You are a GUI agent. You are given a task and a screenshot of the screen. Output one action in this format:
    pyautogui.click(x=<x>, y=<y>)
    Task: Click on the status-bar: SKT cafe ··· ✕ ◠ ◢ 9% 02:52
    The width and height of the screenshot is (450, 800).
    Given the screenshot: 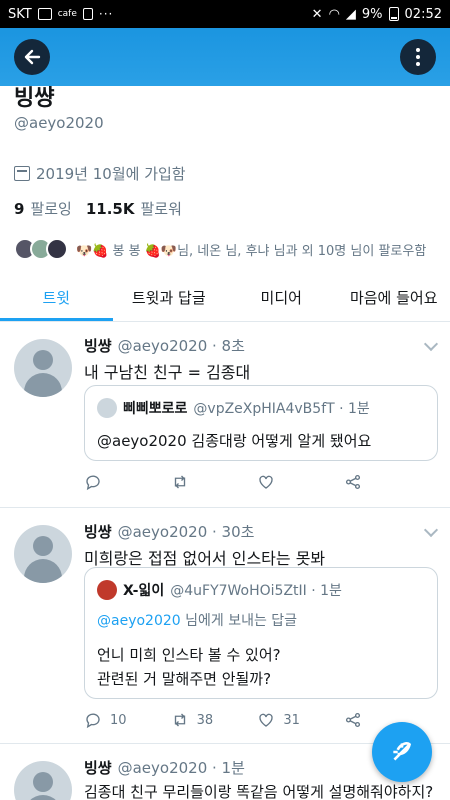 What is the action you would take?
    pyautogui.click(x=225, y=14)
    